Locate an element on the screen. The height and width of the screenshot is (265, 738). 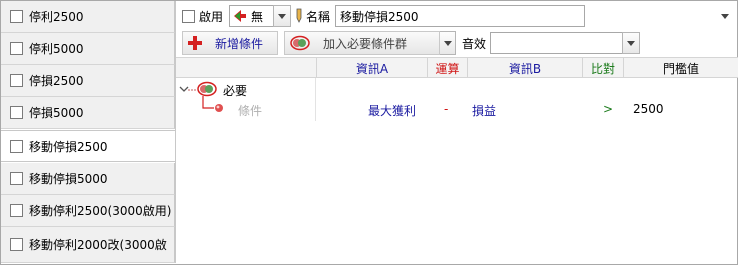
level-select-value: 無 is located at coordinates (251, 16).